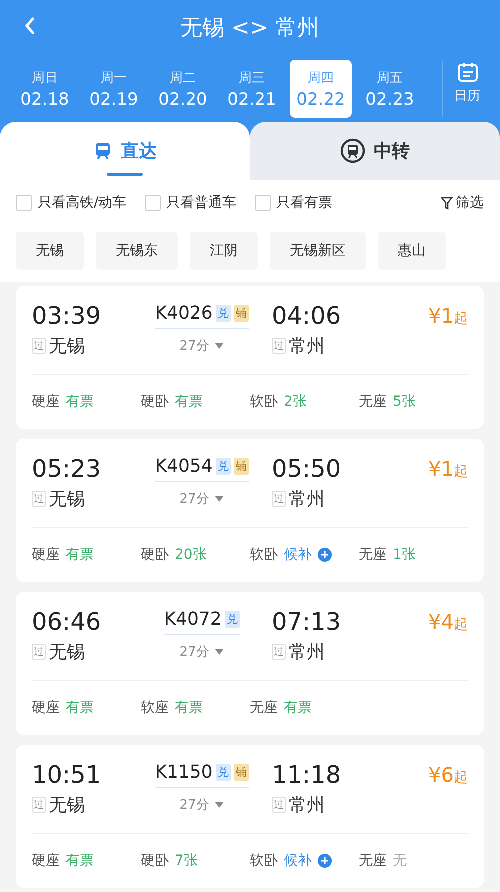 The height and width of the screenshot is (892, 500). I want to click on departure-time: 03:39, so click(67, 316).